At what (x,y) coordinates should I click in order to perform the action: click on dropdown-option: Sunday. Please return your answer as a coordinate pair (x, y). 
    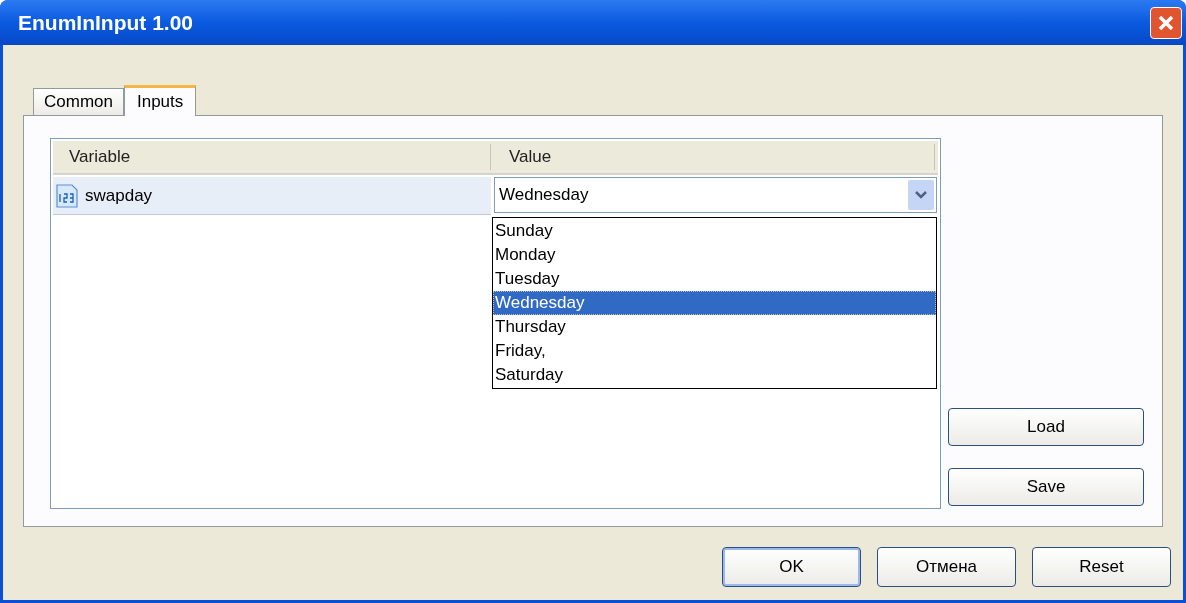
    Looking at the image, I should click on (714, 231).